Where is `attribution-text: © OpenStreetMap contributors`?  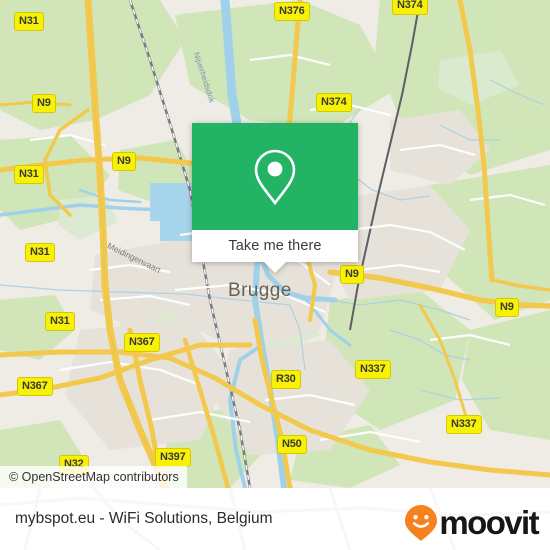
attribution-text: © OpenStreetMap contributors is located at coordinates (94, 477).